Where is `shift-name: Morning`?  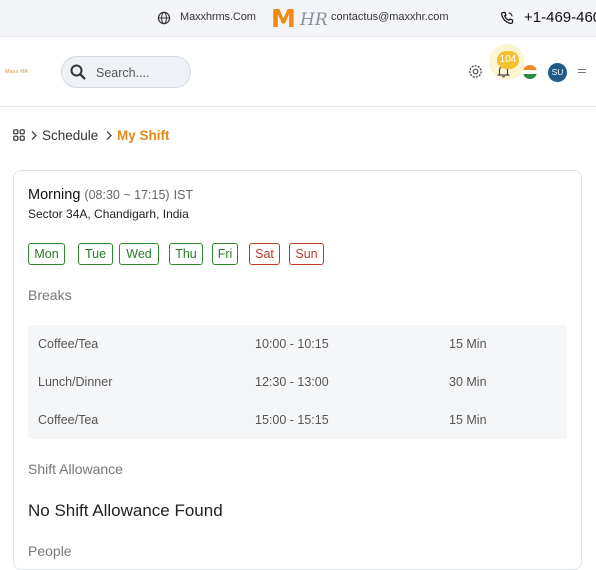 shift-name: Morning is located at coordinates (54, 195).